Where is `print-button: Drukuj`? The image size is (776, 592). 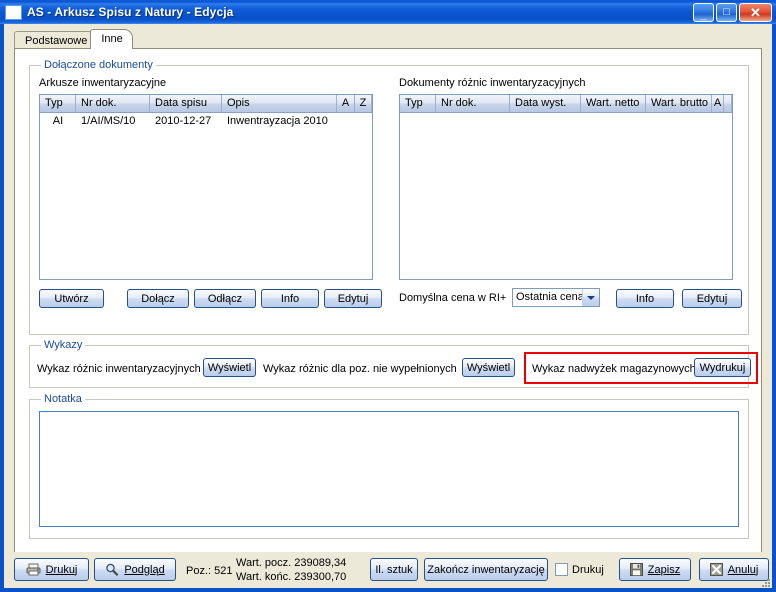 print-button: Drukuj is located at coordinates (51, 569).